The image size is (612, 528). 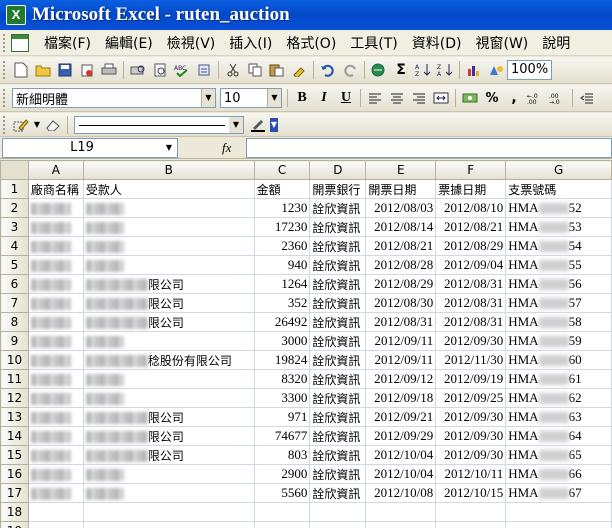 I want to click on cell-amount: 17230, so click(x=282, y=227).